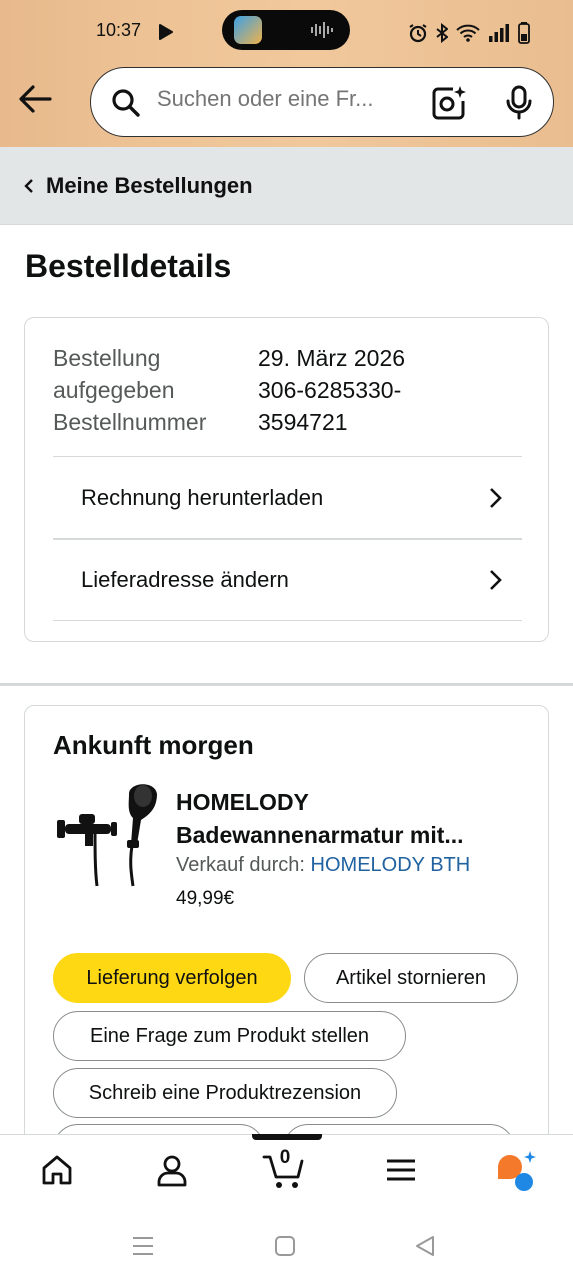 The width and height of the screenshot is (573, 1280). Describe the element at coordinates (57, 1170) in the screenshot. I see `home-icon` at that location.